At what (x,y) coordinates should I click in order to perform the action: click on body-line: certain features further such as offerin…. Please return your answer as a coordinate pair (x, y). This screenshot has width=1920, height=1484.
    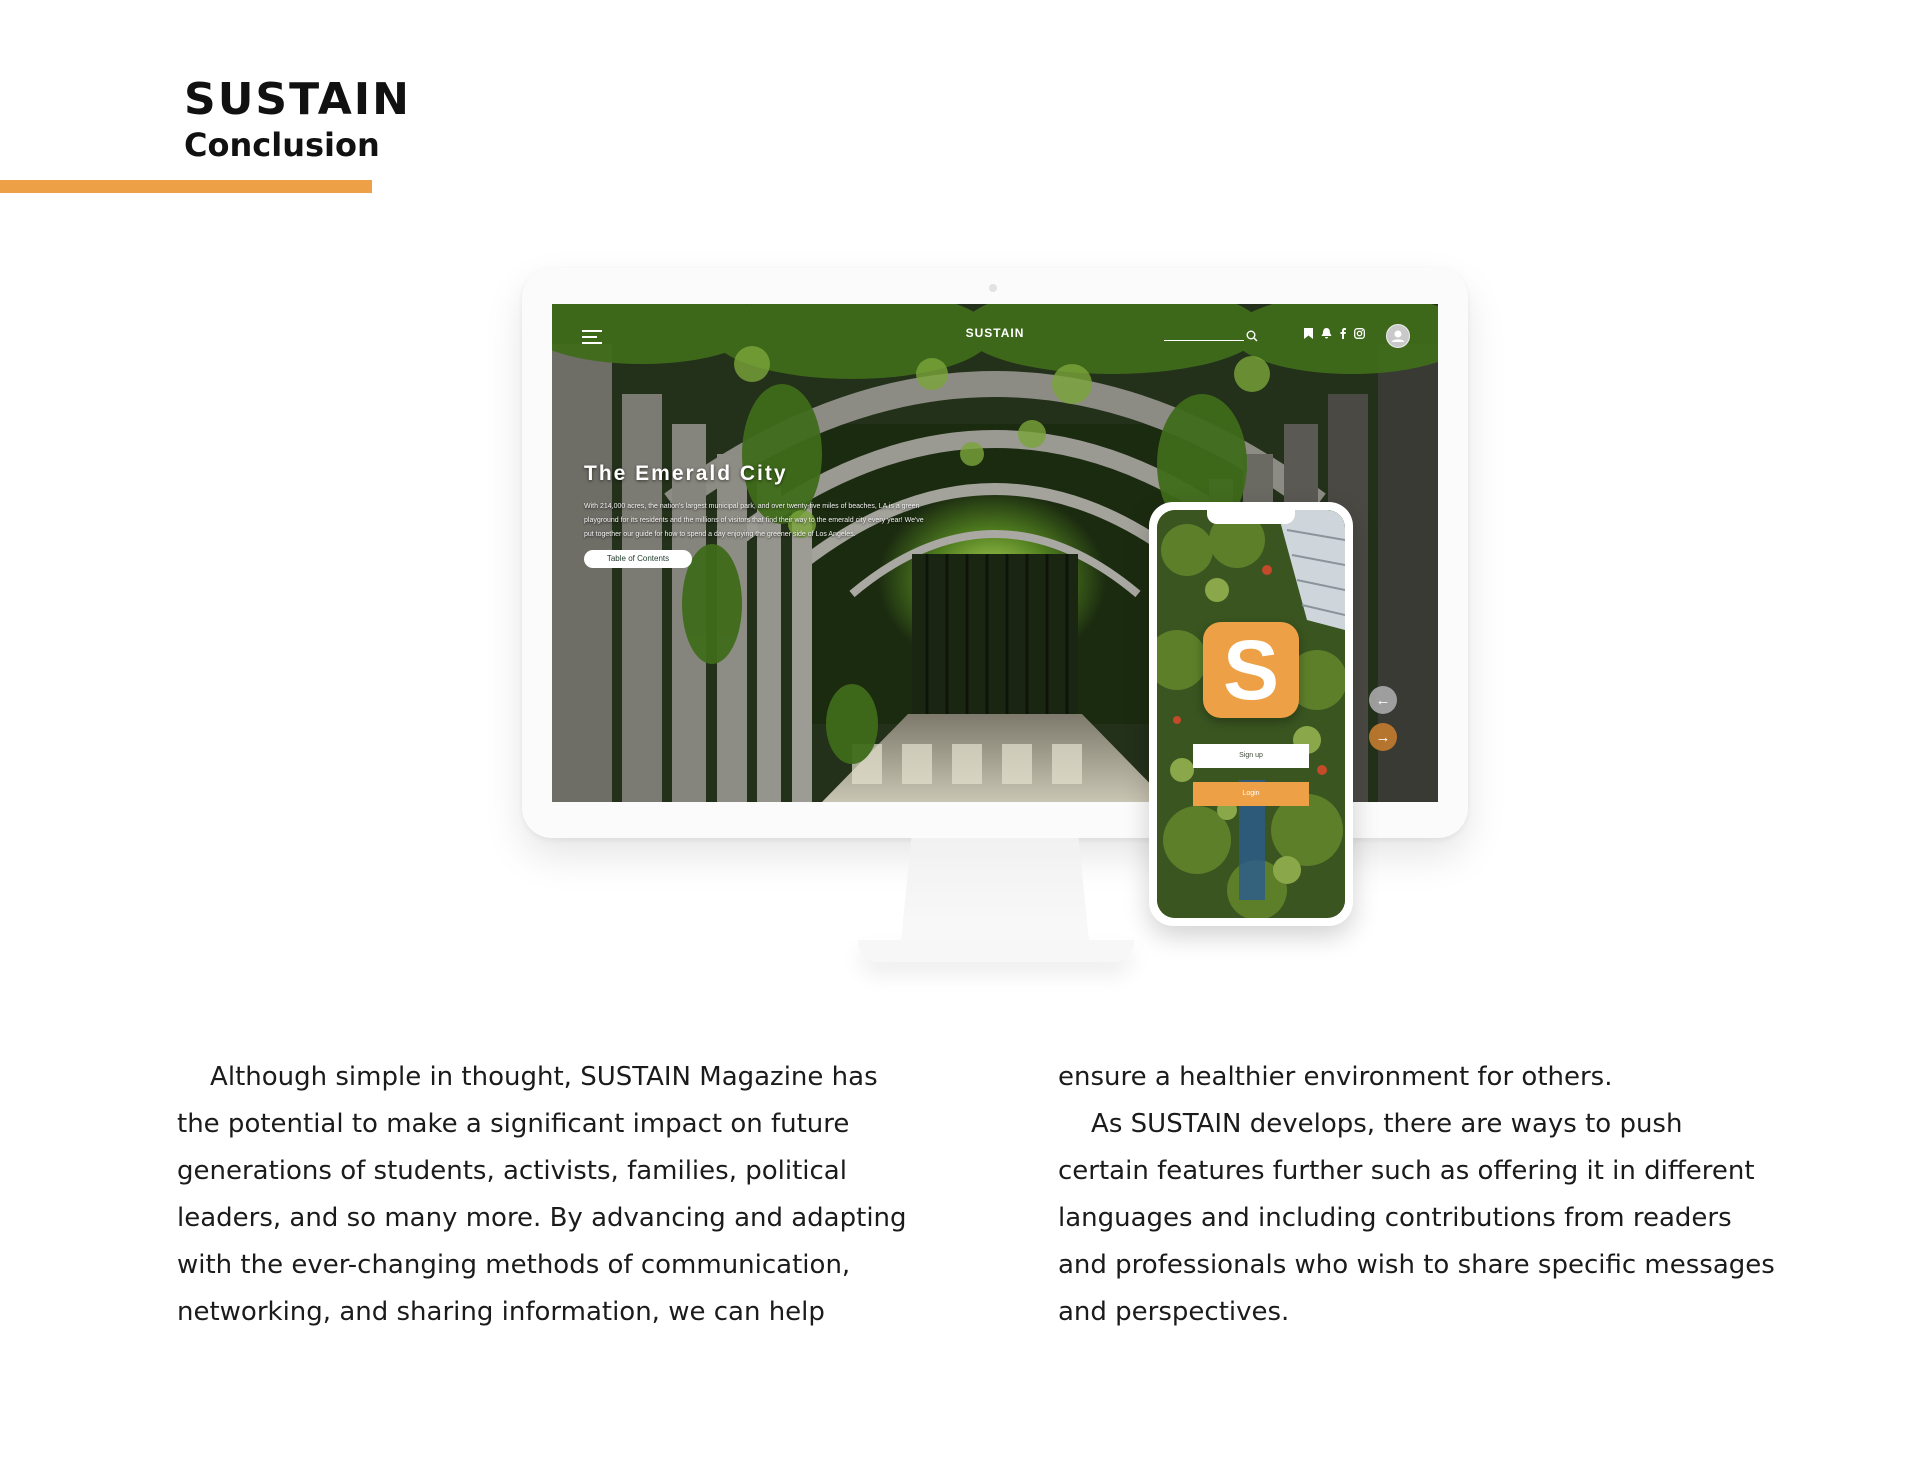
    Looking at the image, I should click on (1406, 1171).